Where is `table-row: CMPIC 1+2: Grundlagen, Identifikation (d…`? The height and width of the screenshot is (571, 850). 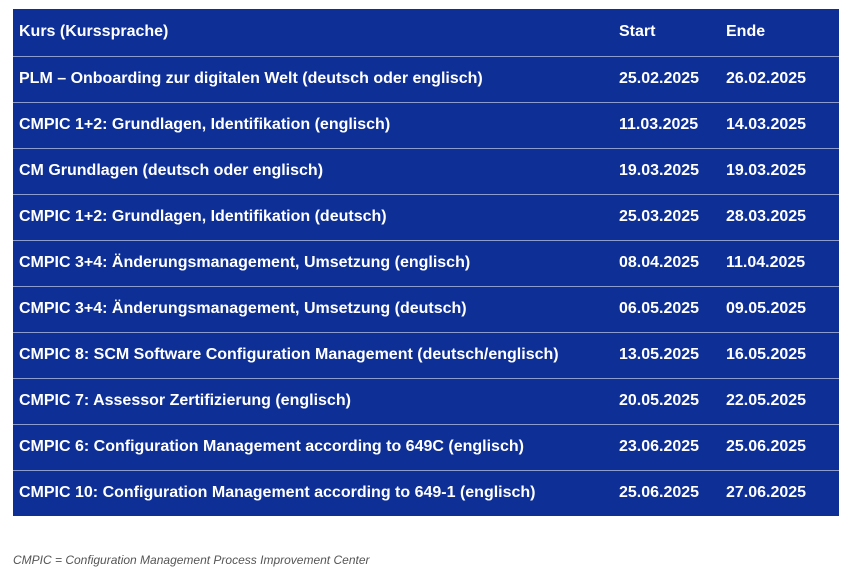 table-row: CMPIC 1+2: Grundlagen, Identifikation (d… is located at coordinates (426, 216).